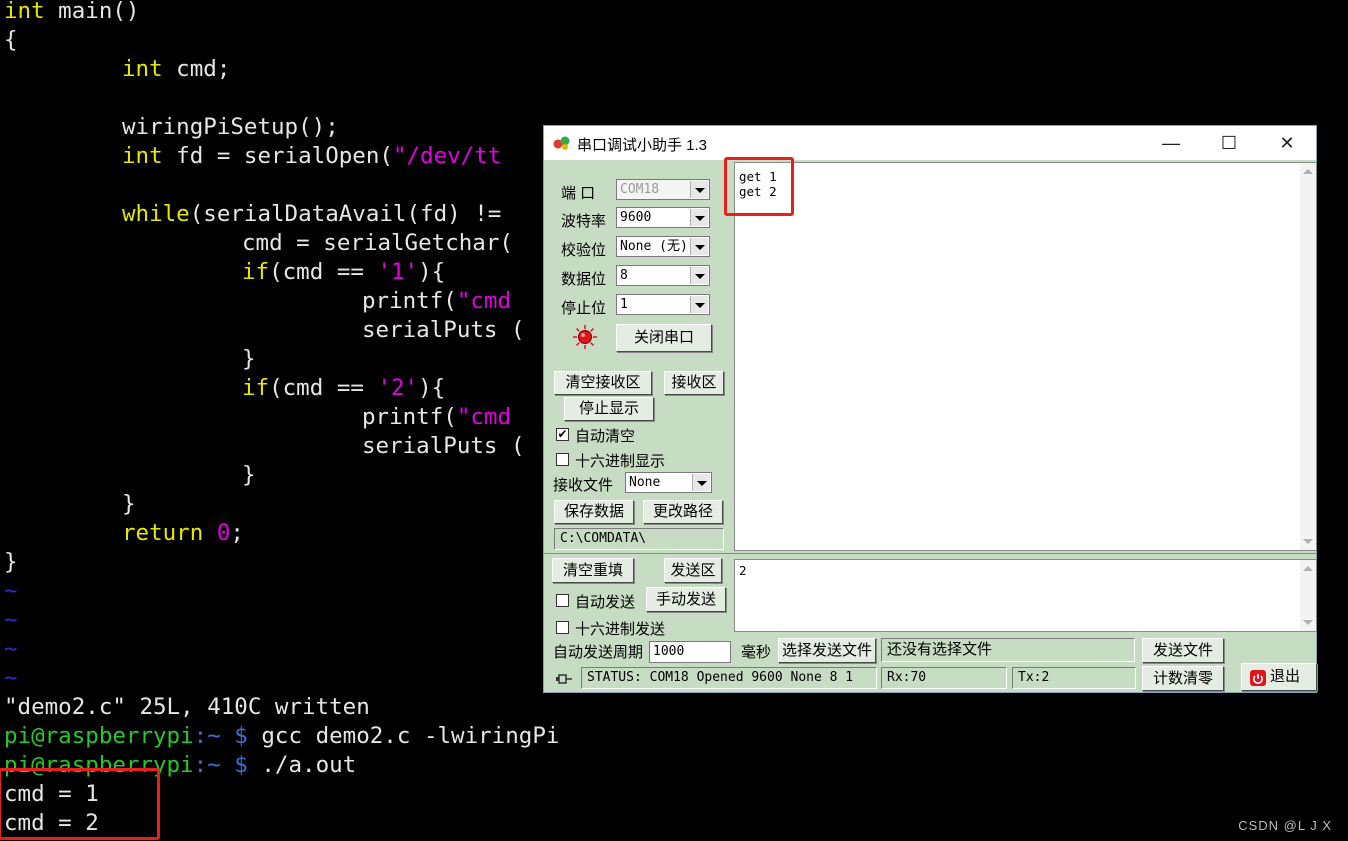 The width and height of the screenshot is (1348, 841). Describe the element at coordinates (72, 12) in the screenshot. I see `code-line: int main()` at that location.